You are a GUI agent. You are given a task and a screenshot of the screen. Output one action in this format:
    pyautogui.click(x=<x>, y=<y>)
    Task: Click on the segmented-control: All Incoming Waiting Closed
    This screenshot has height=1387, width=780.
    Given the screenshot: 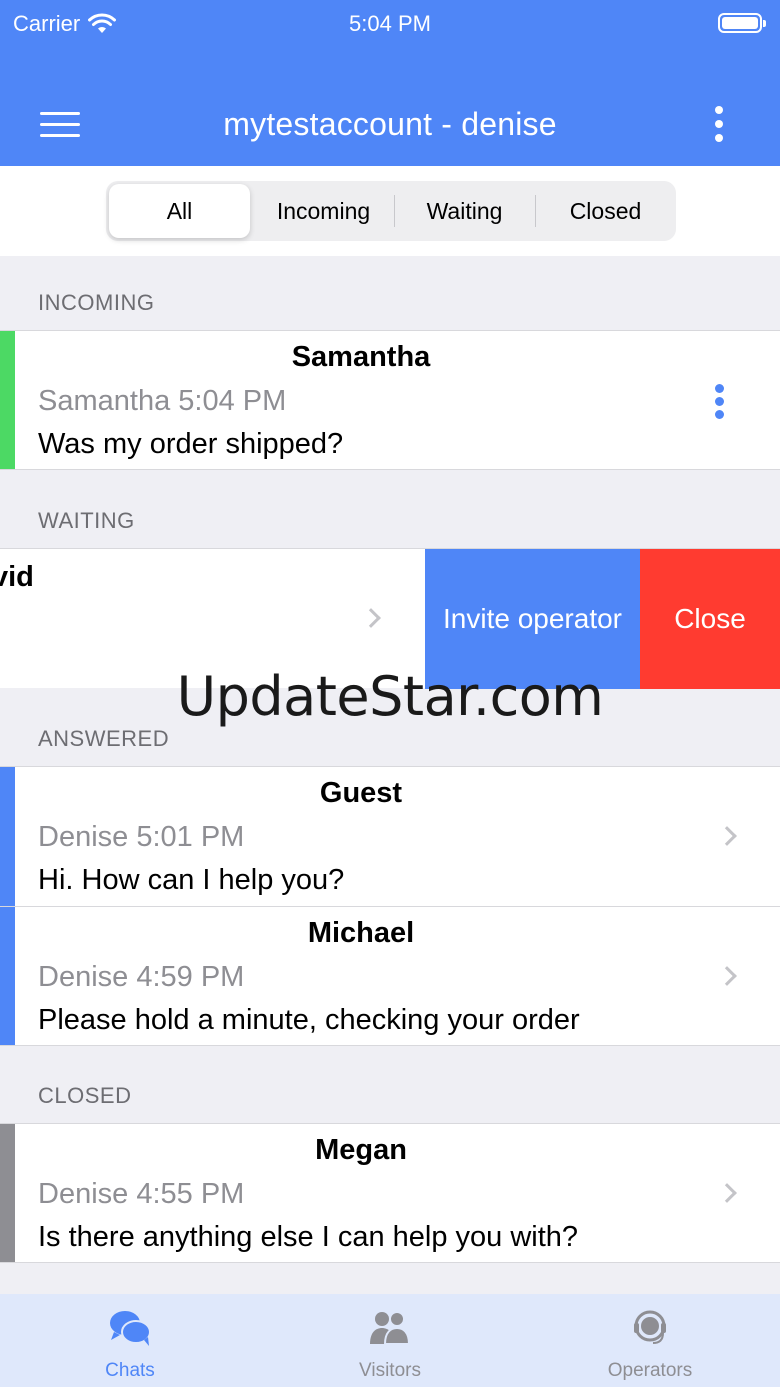 What is the action you would take?
    pyautogui.click(x=391, y=211)
    